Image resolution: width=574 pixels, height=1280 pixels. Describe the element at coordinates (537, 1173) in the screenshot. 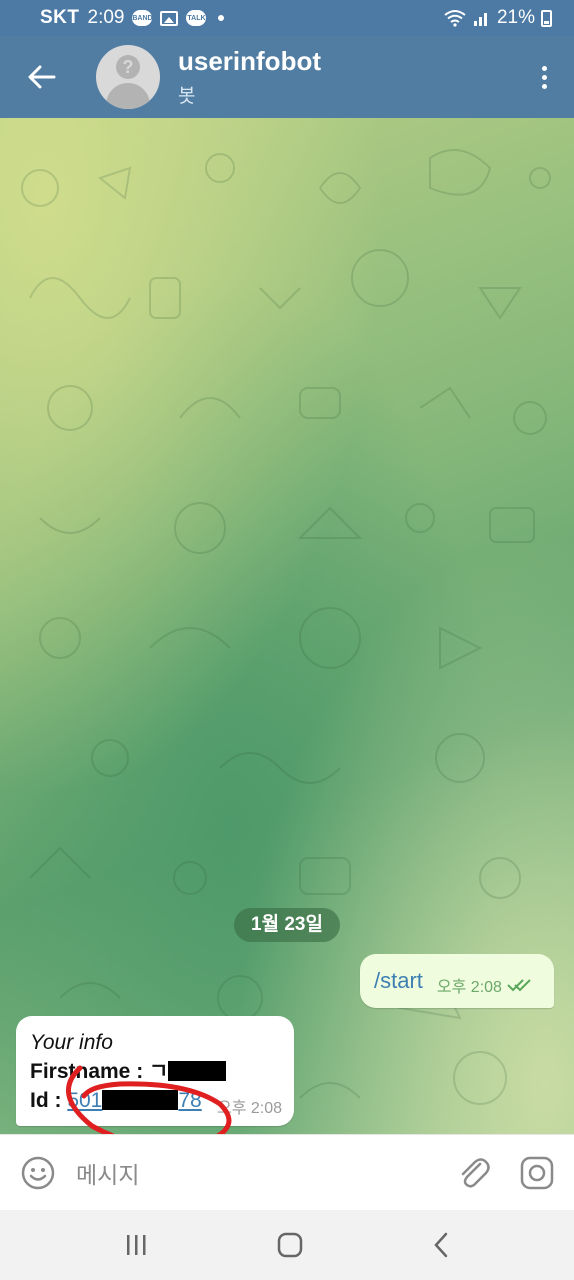

I see `camera-icon` at that location.